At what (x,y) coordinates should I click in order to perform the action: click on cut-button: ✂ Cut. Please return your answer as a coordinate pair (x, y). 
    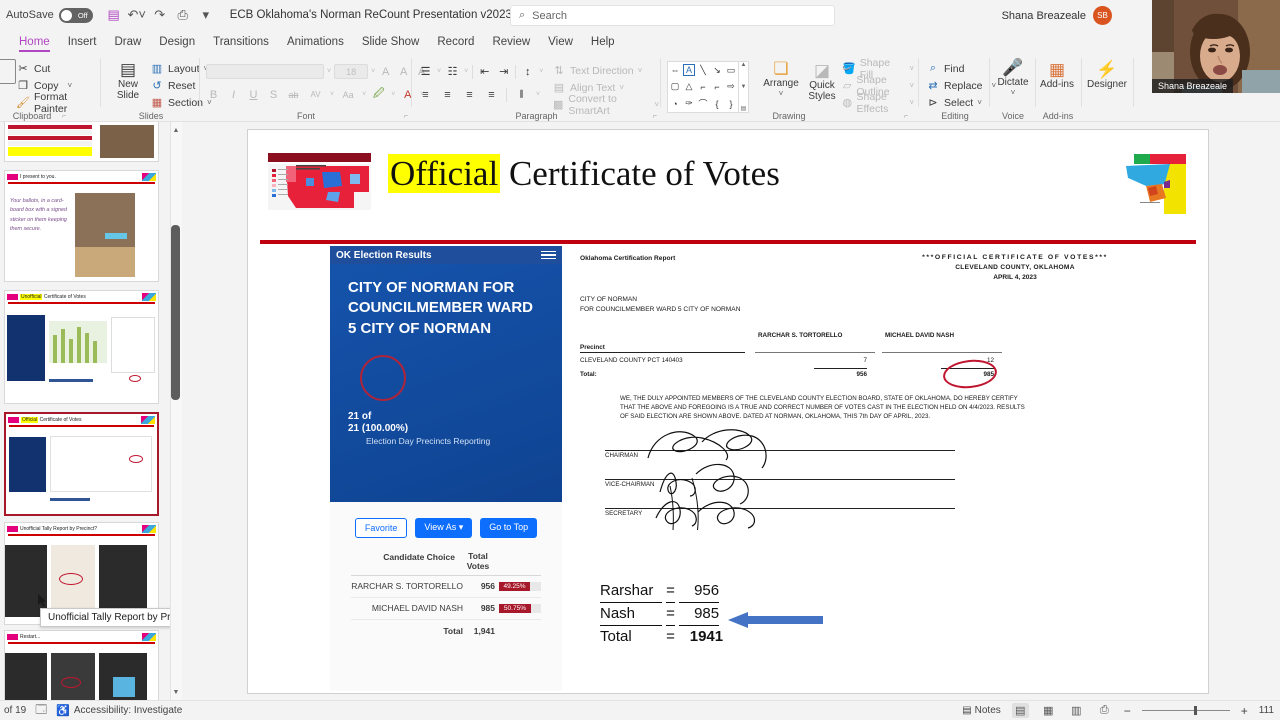
    Looking at the image, I should click on (44, 68).